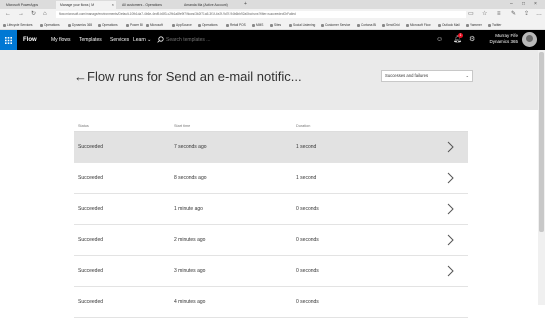 The image size is (545, 318). What do you see at coordinates (22, 5) in the screenshot?
I see `tab-title: Microsoft PowerApps` at bounding box center [22, 5].